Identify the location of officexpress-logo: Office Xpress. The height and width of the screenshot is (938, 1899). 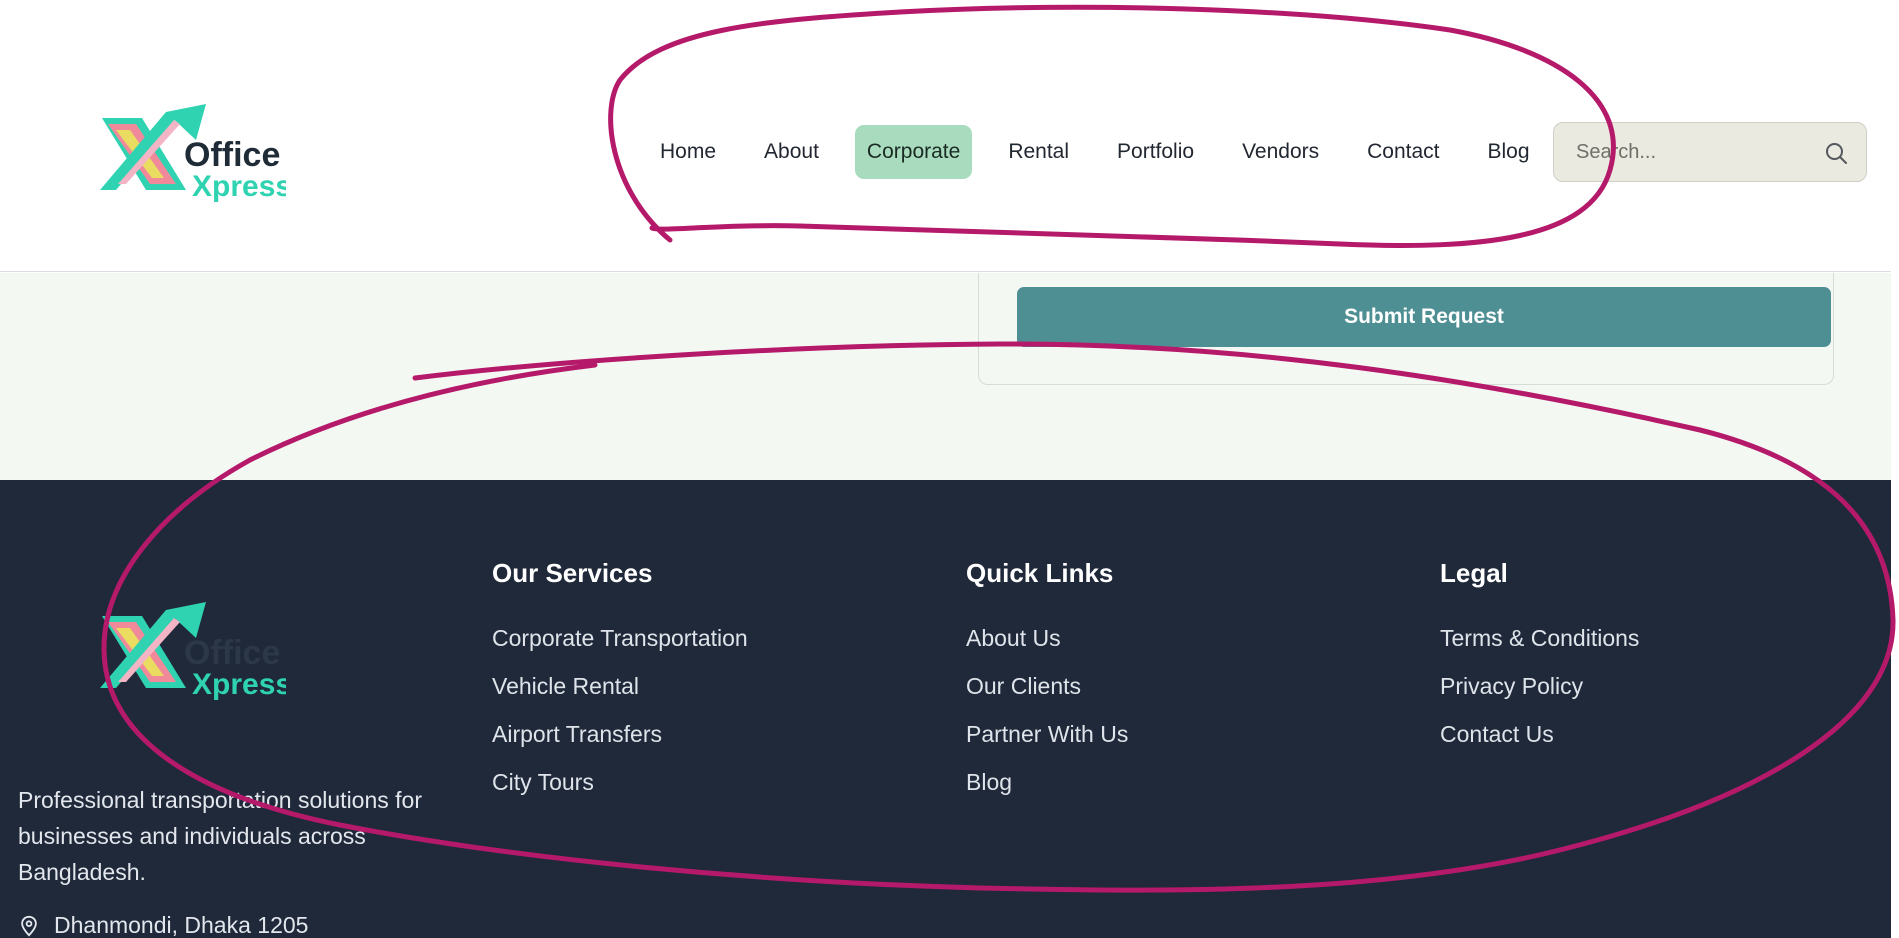
(191, 155).